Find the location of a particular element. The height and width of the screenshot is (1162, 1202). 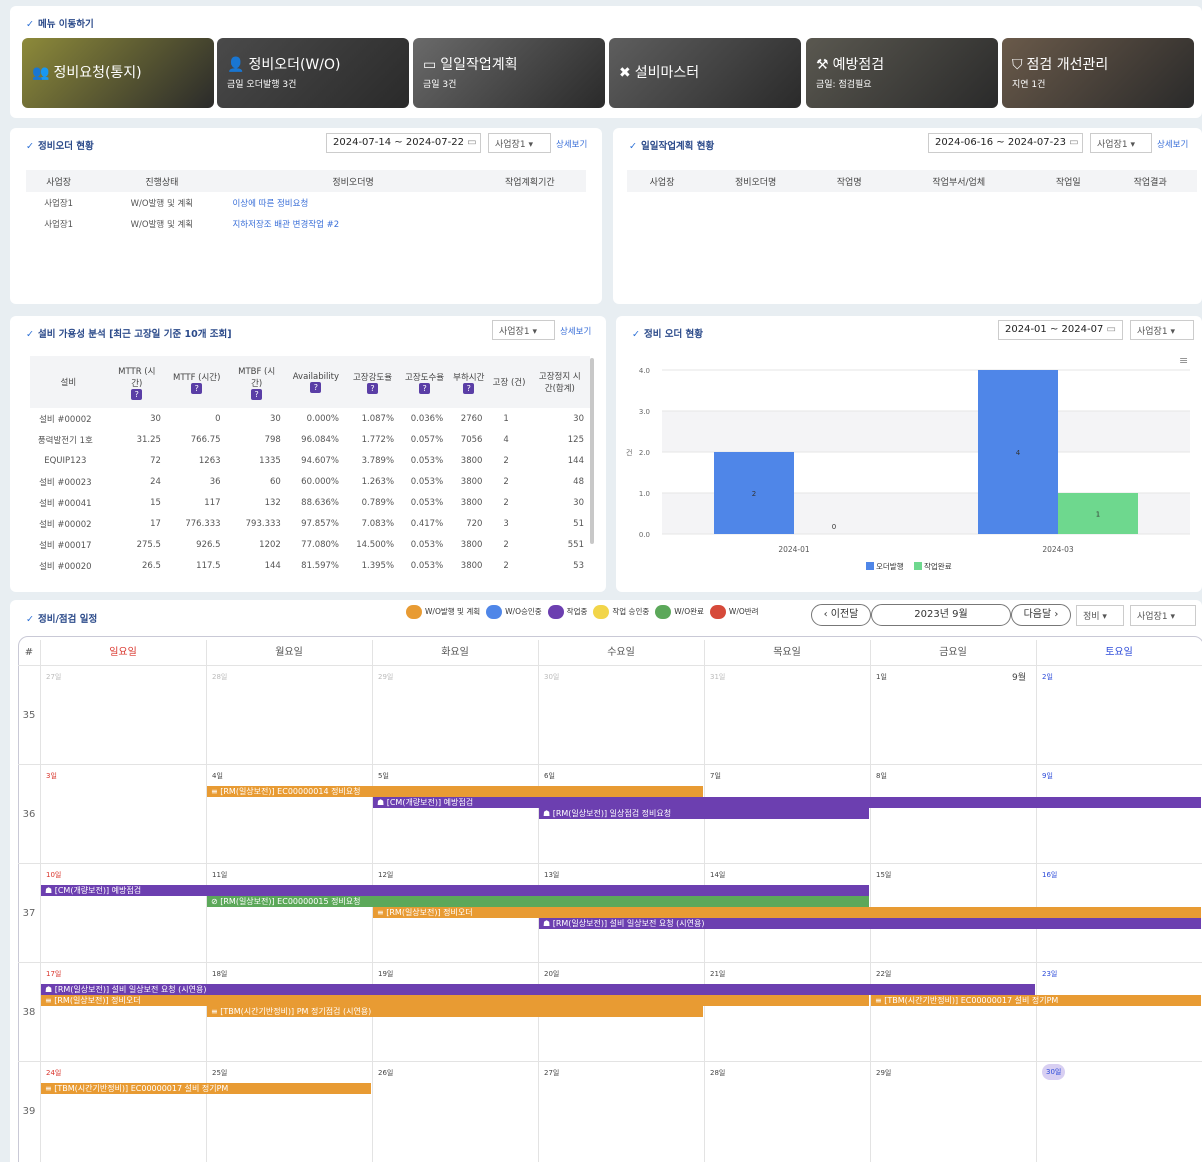

date-label: 2일 is located at coordinates (1047, 677).